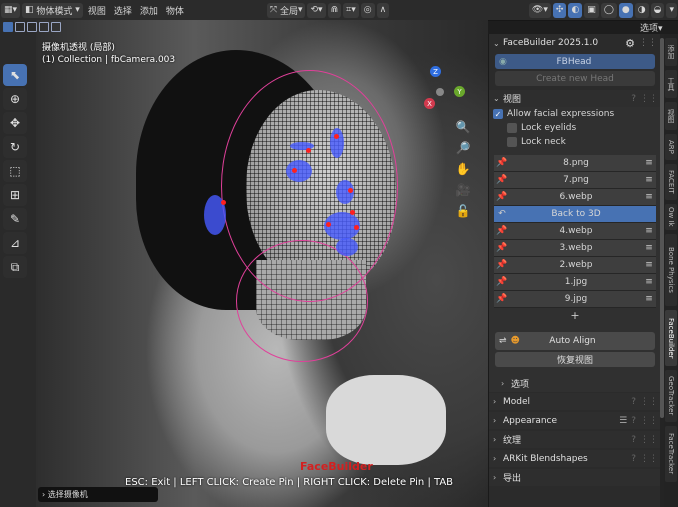 This screenshot has height=507, width=678. What do you see at coordinates (15, 243) in the screenshot?
I see `measure-tool: ⊿` at bounding box center [15, 243].